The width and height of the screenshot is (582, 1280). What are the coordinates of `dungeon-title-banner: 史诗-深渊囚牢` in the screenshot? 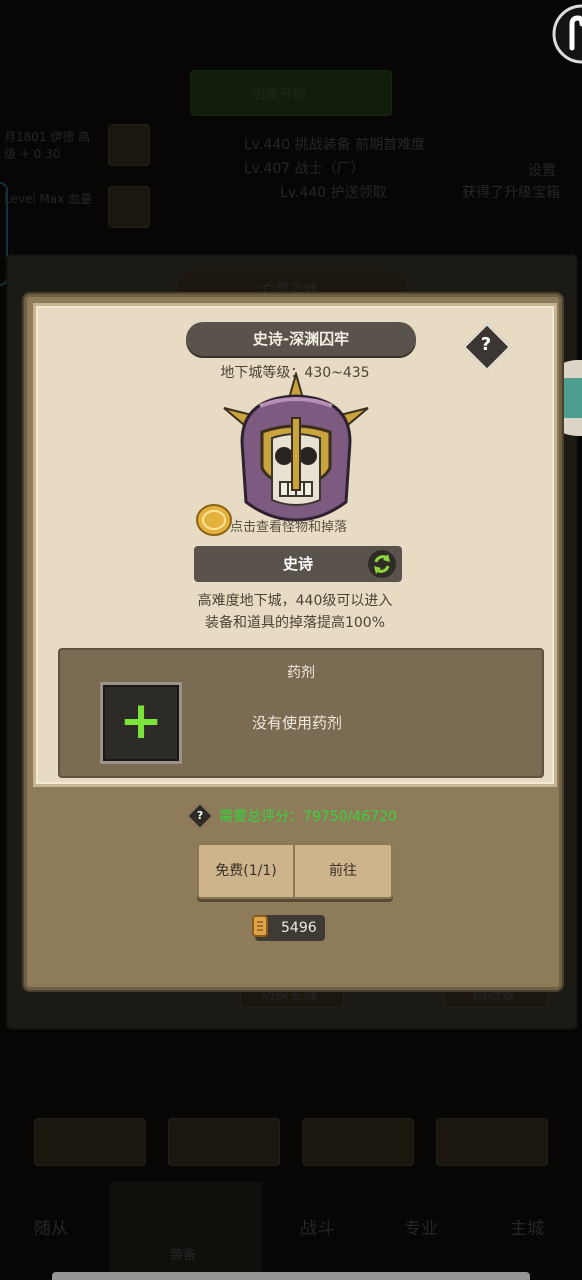 It's located at (301, 339).